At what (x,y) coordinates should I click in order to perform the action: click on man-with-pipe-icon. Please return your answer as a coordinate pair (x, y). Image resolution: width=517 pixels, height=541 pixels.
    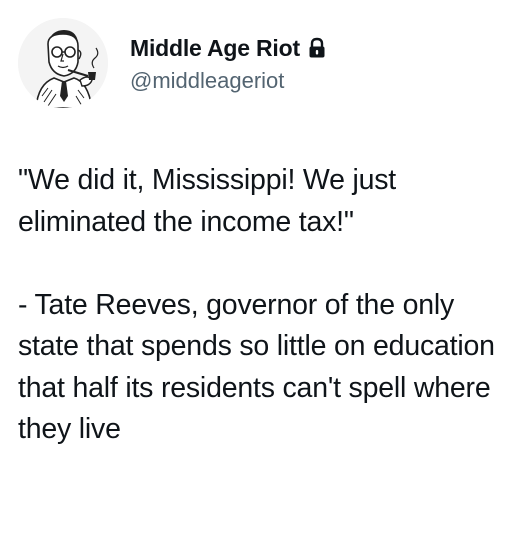
    Looking at the image, I should click on (63, 63).